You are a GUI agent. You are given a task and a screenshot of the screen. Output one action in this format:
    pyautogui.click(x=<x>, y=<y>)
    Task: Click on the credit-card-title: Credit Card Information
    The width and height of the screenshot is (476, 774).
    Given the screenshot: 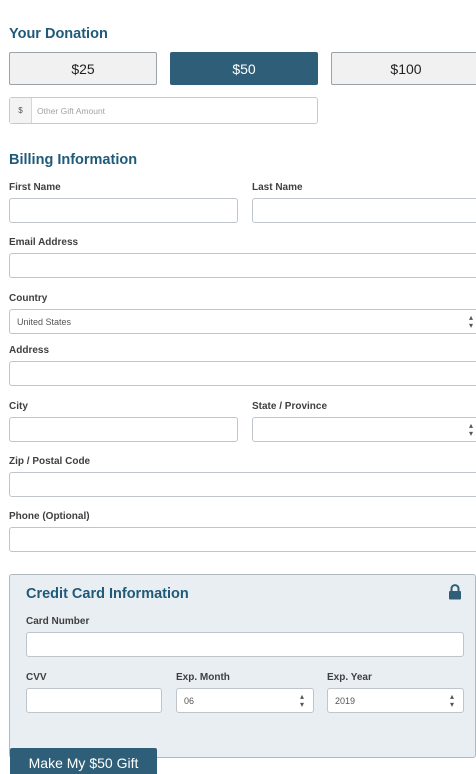 What is the action you would take?
    pyautogui.click(x=107, y=594)
    